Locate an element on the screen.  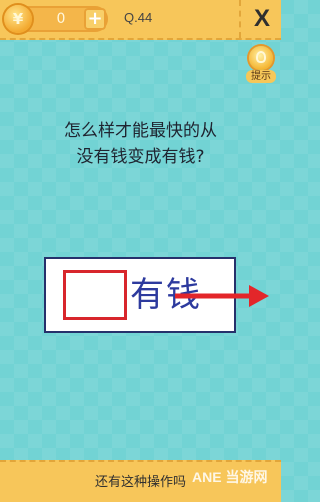
level-number: Q.44 is located at coordinates (138, 17).